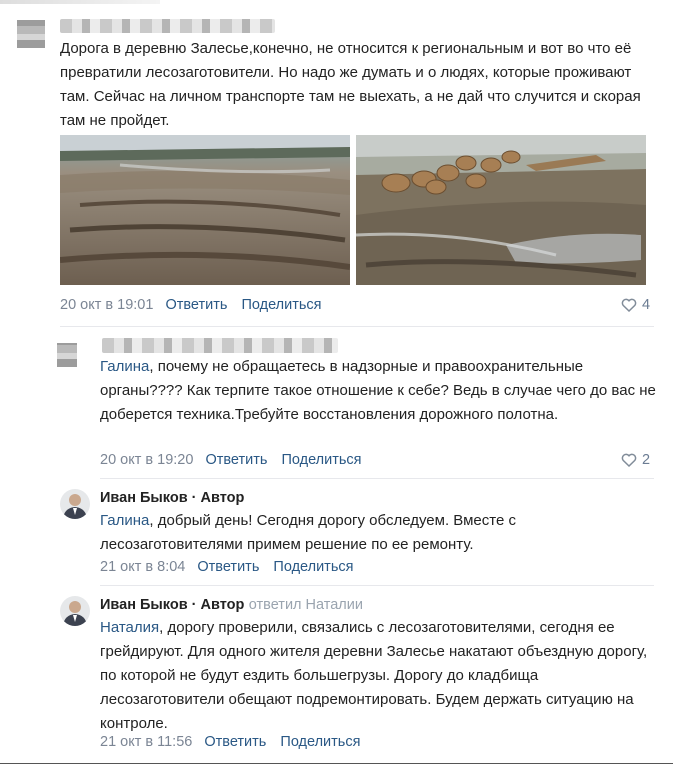 The width and height of the screenshot is (673, 765). I want to click on comment3-meta: 21 окт в 11:56 Ответить Поделиться, so click(235, 742).